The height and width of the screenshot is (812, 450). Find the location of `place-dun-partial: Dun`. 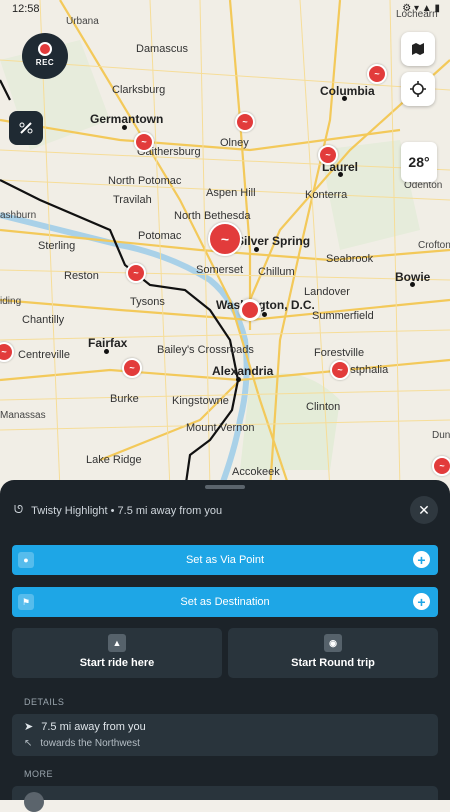

place-dun-partial: Dun is located at coordinates (441, 435).